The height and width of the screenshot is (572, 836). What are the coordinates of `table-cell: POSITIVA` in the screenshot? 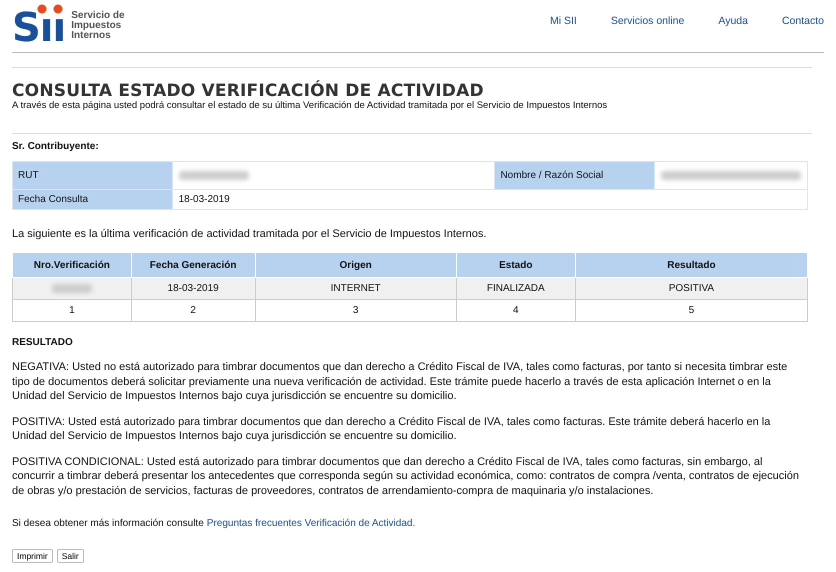 It's located at (691, 289).